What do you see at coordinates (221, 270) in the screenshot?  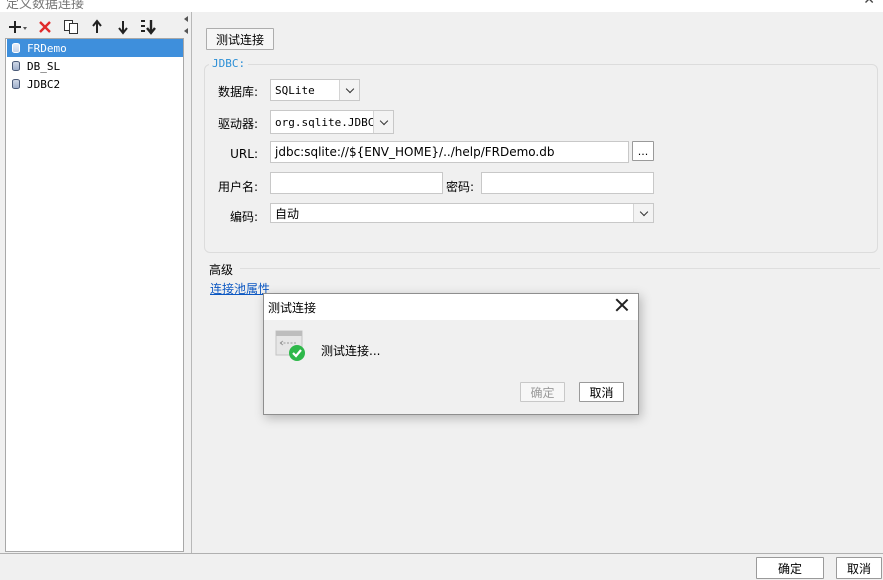 I see `advanced-section-label: 高级` at bounding box center [221, 270].